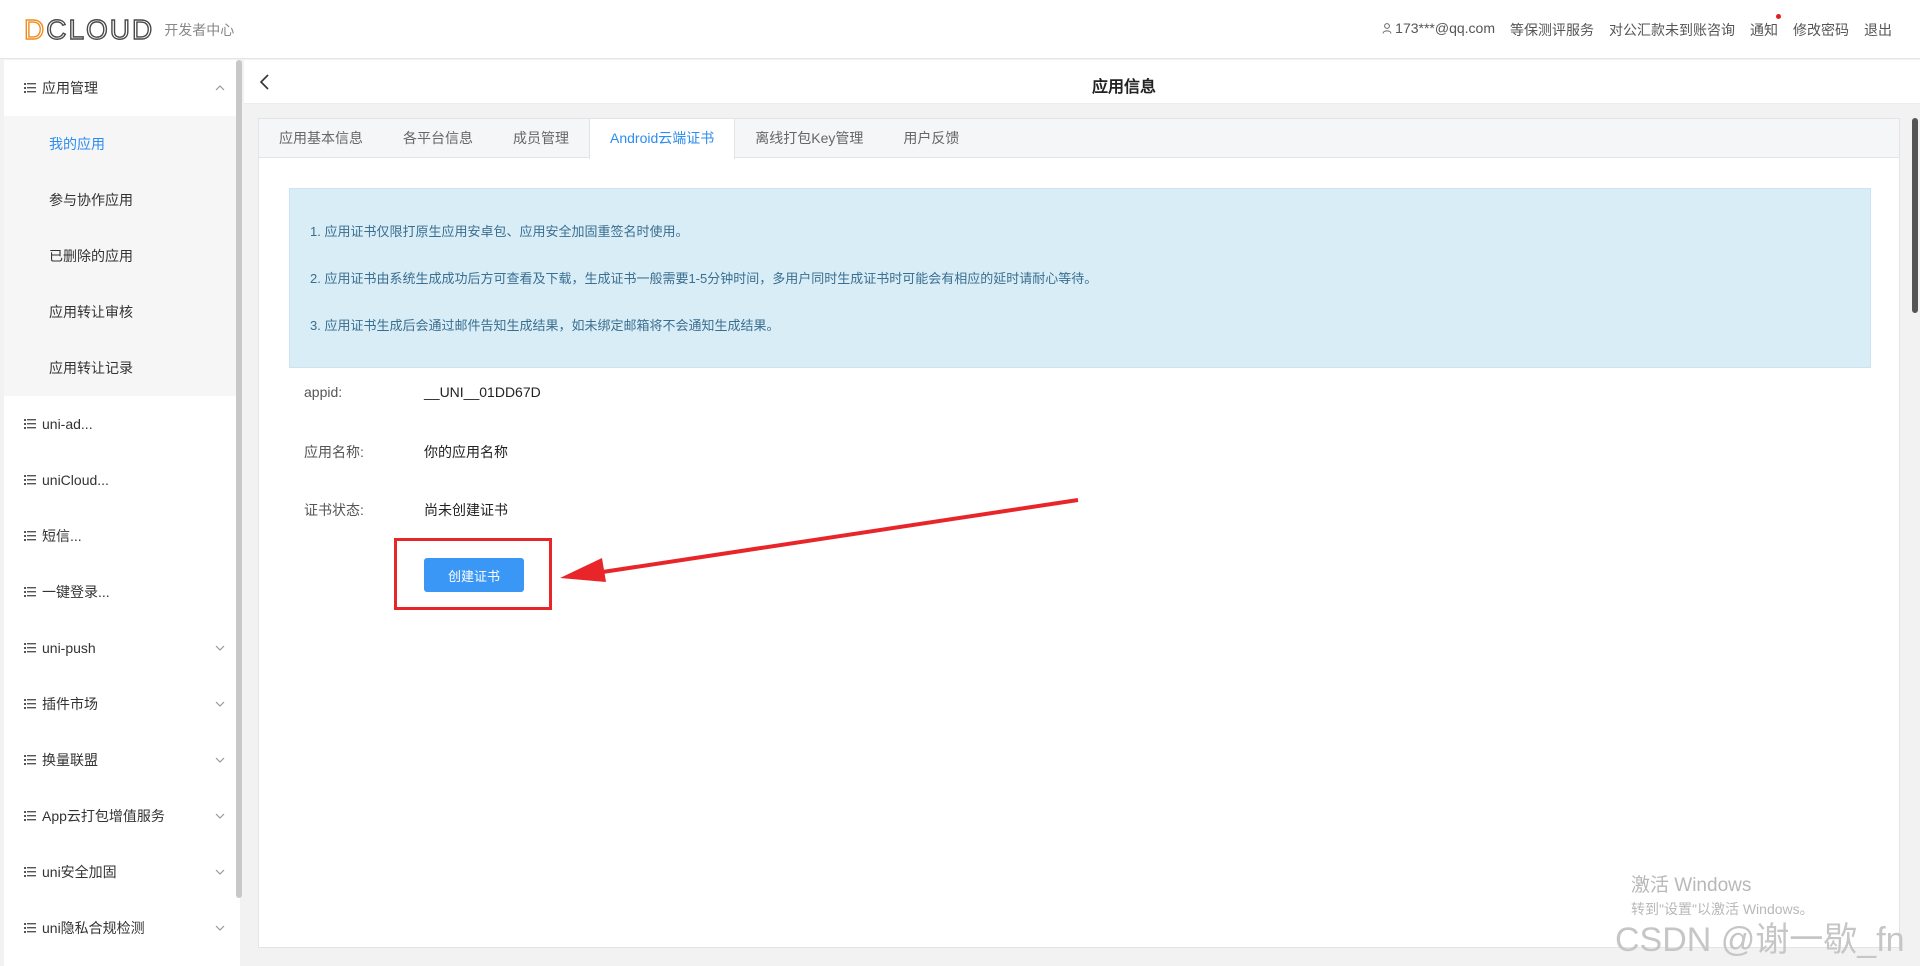 The image size is (1920, 966). I want to click on appid-value: __UNI__01DD67D, so click(482, 392).